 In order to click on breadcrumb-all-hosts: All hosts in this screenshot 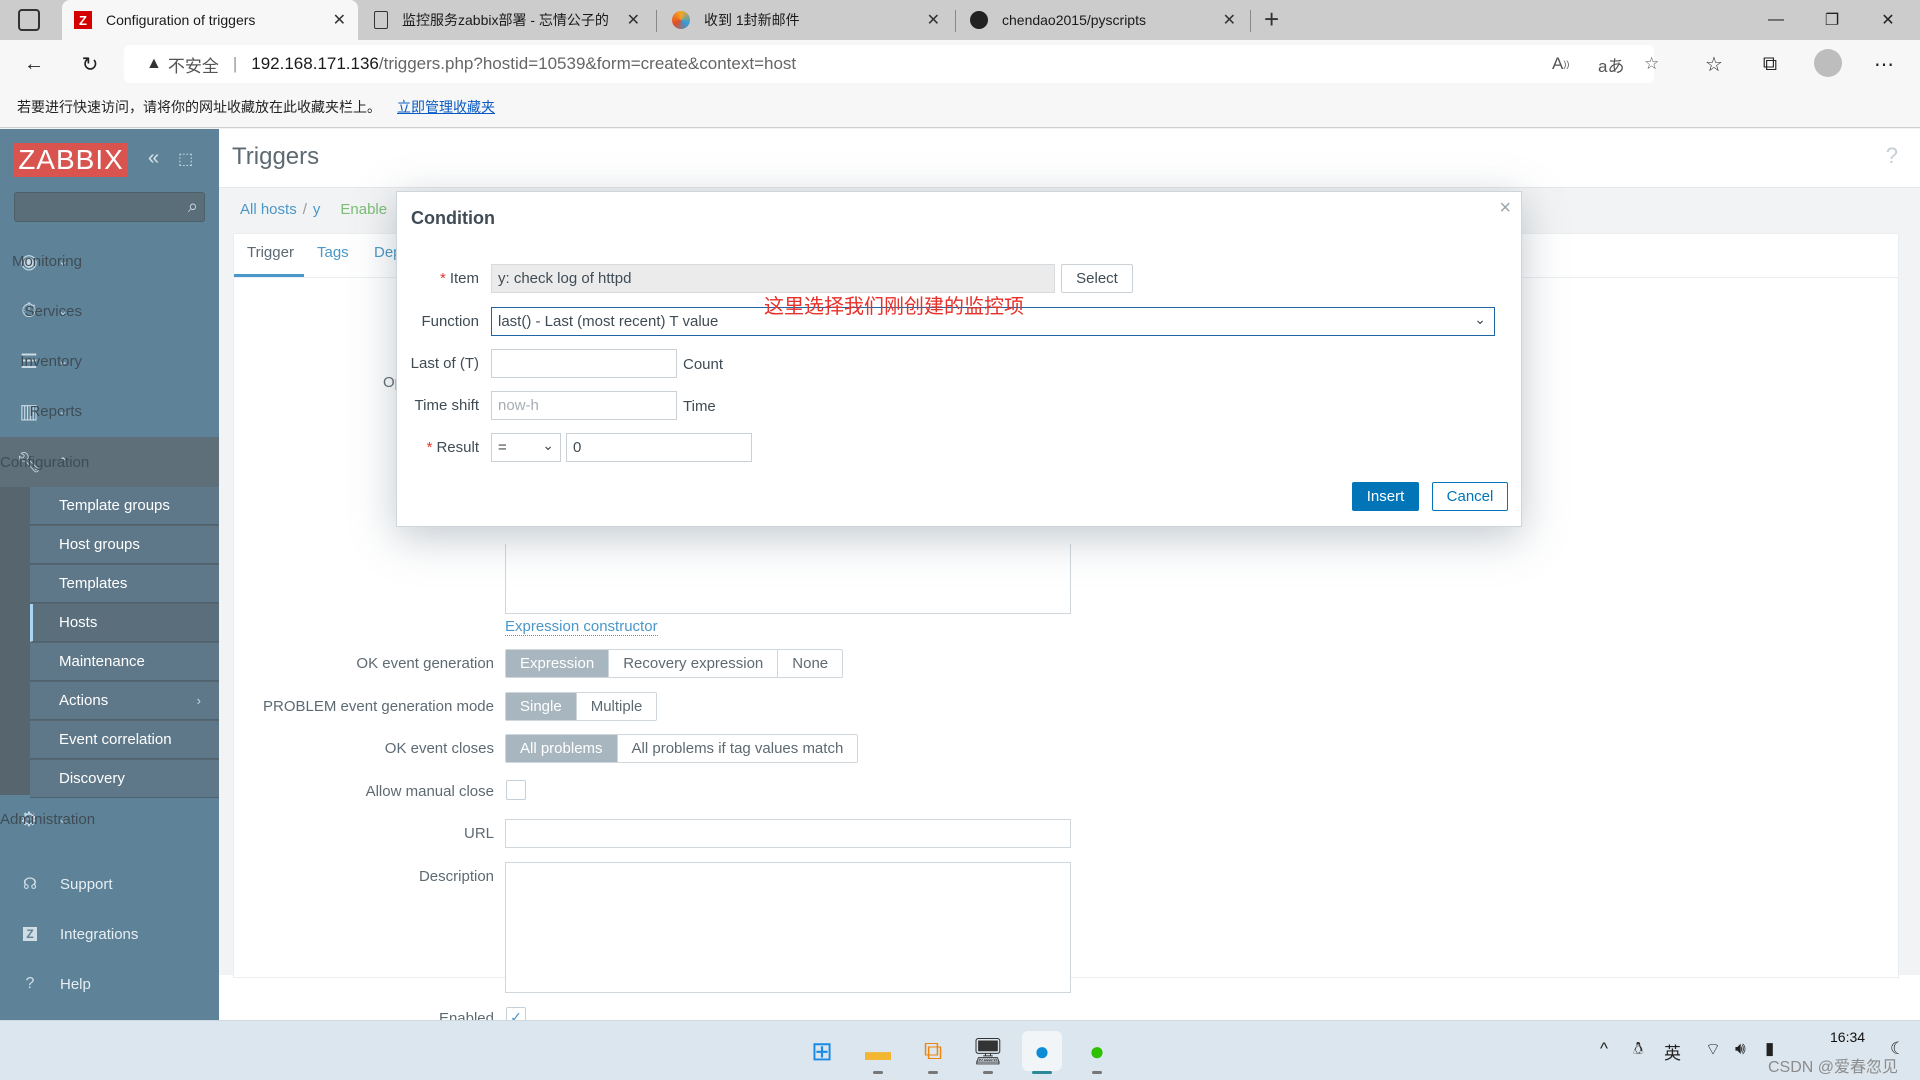, I will do `click(268, 209)`.